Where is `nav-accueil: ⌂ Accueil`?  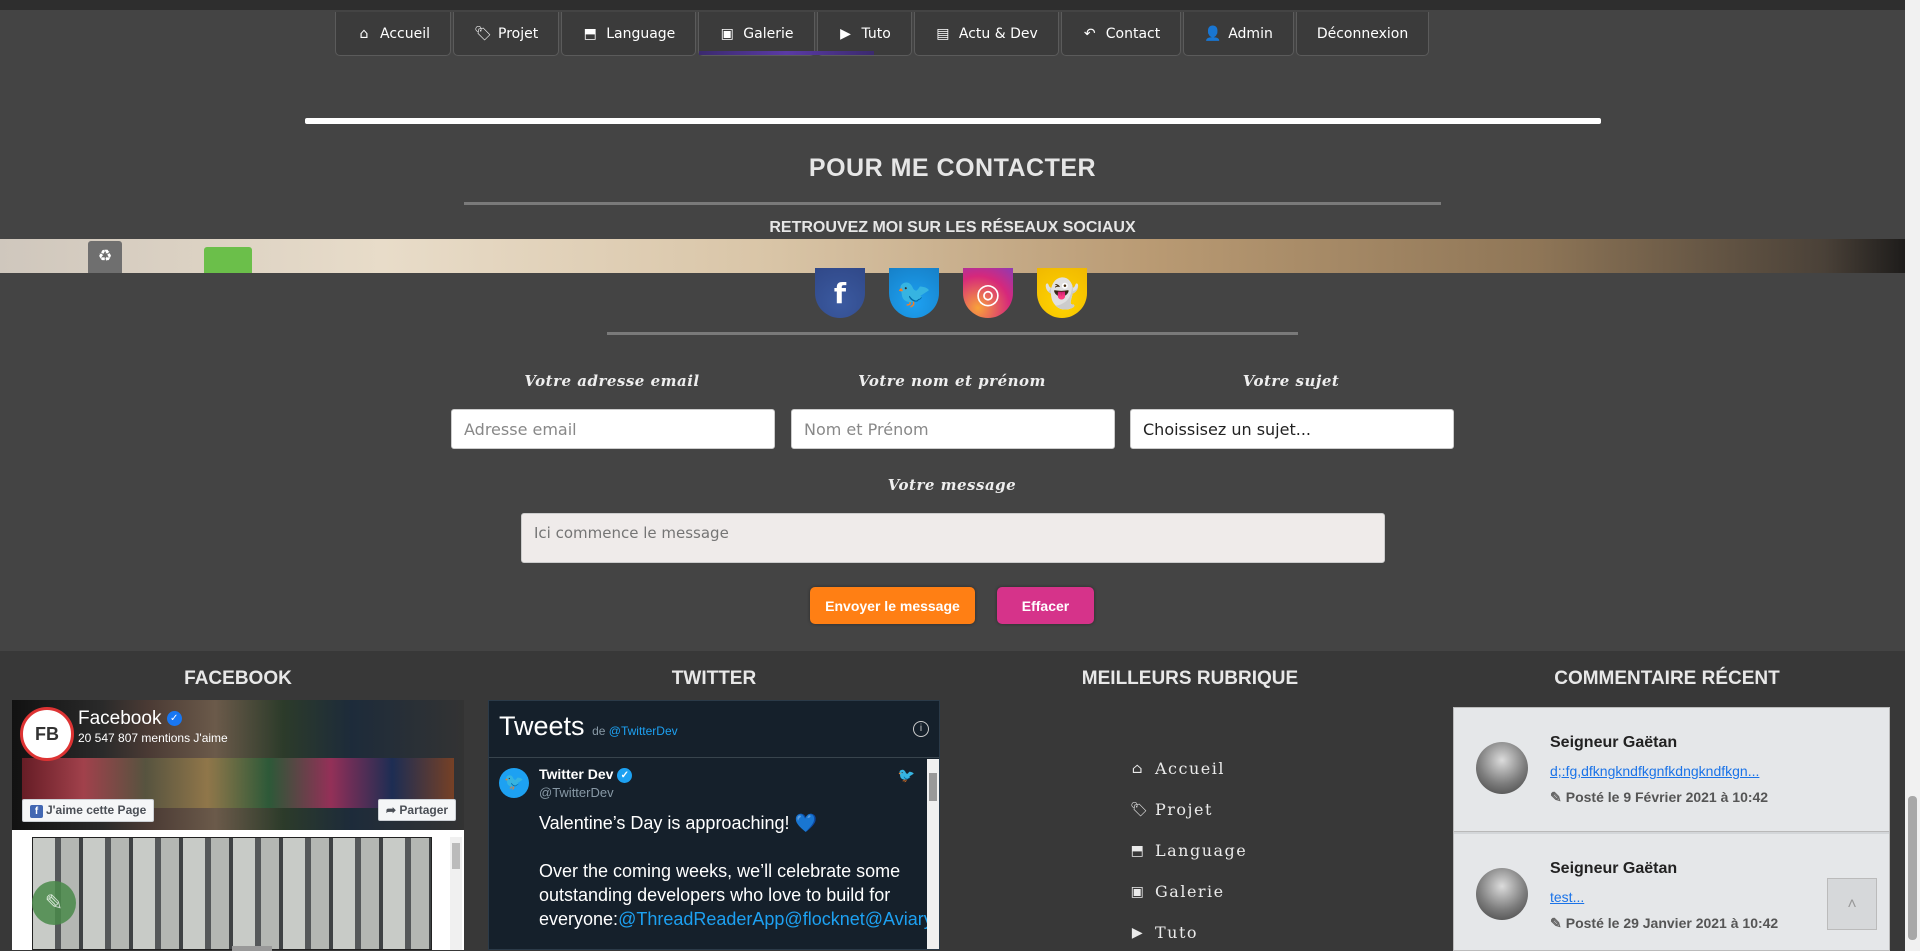 nav-accueil: ⌂ Accueil is located at coordinates (393, 34).